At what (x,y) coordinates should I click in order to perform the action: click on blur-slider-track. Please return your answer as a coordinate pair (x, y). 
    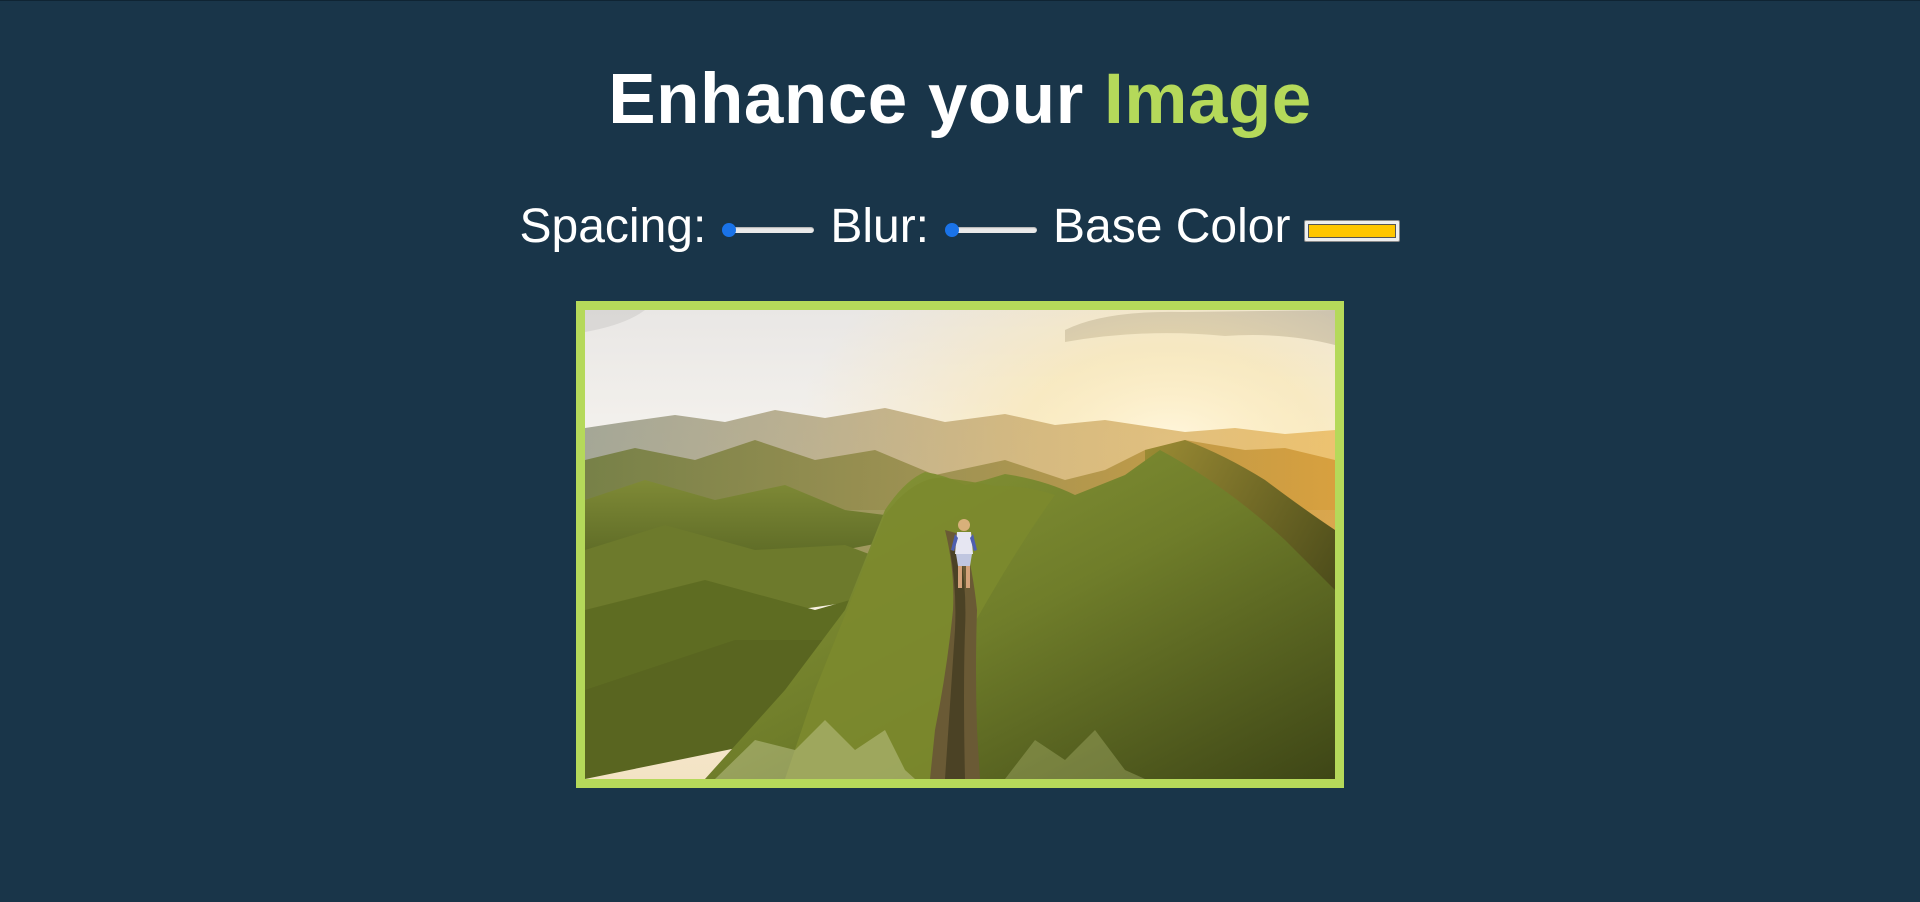
    Looking at the image, I should click on (993, 230).